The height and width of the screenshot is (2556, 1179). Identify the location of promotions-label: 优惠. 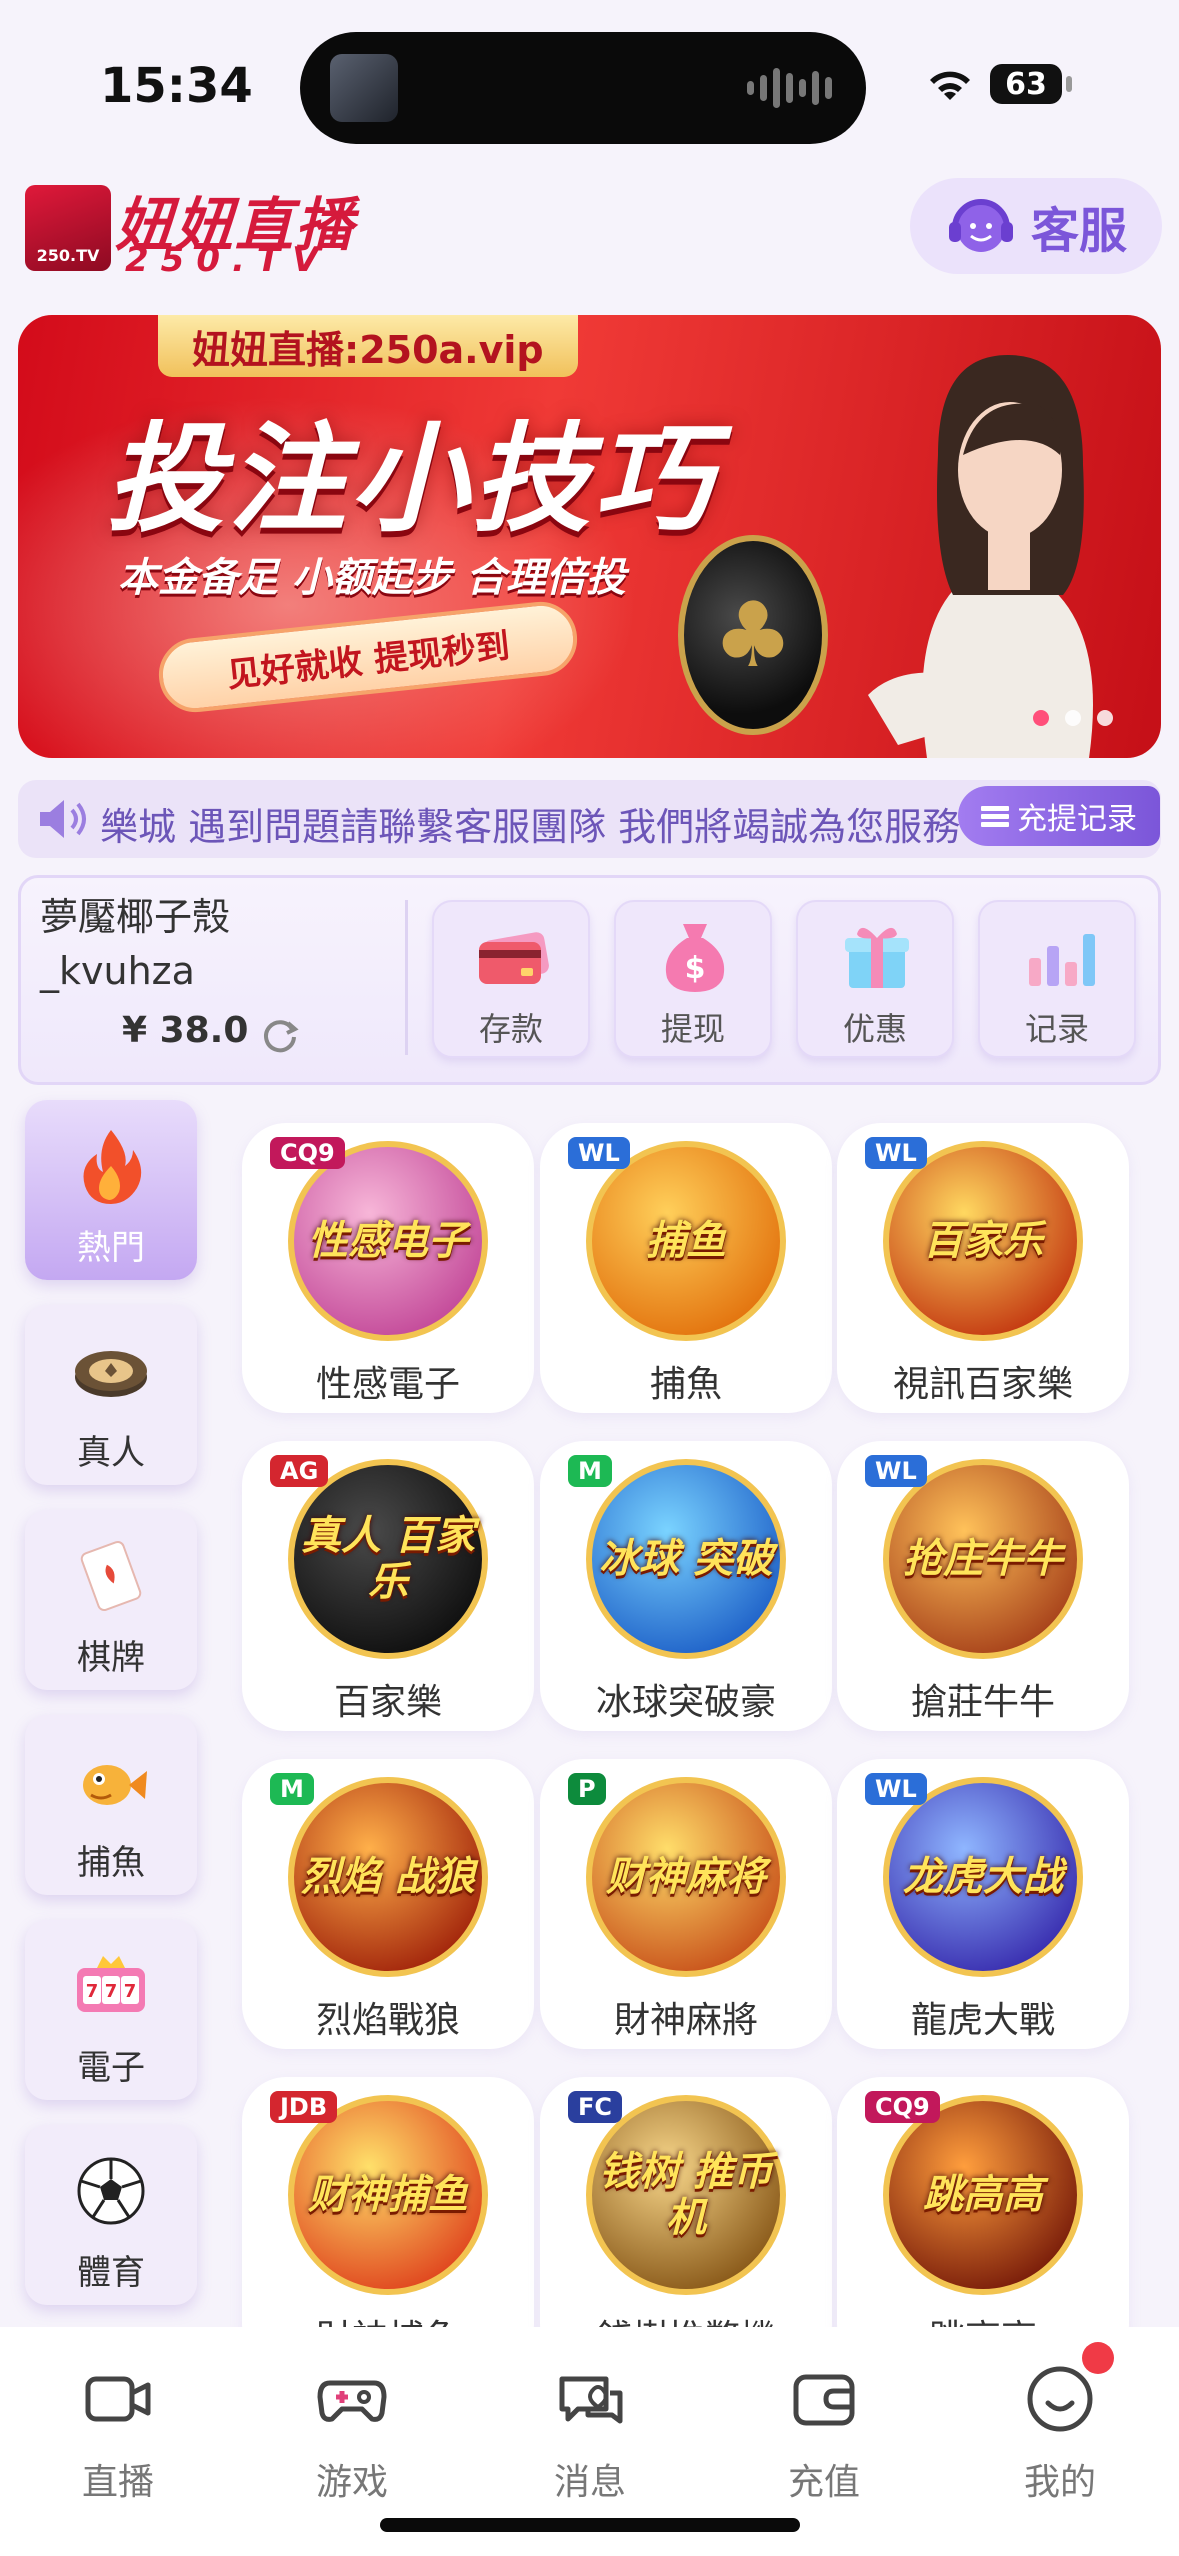
(874, 1029).